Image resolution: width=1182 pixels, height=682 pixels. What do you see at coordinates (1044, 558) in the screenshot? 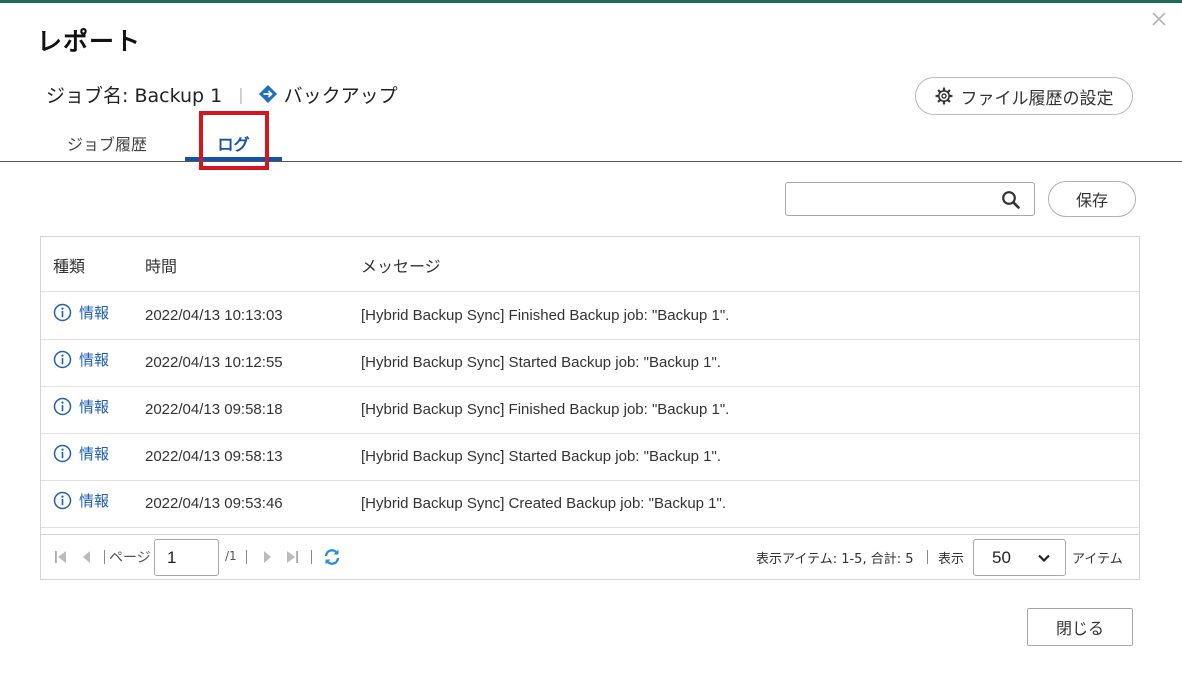
I see `chevron-down-icon` at bounding box center [1044, 558].